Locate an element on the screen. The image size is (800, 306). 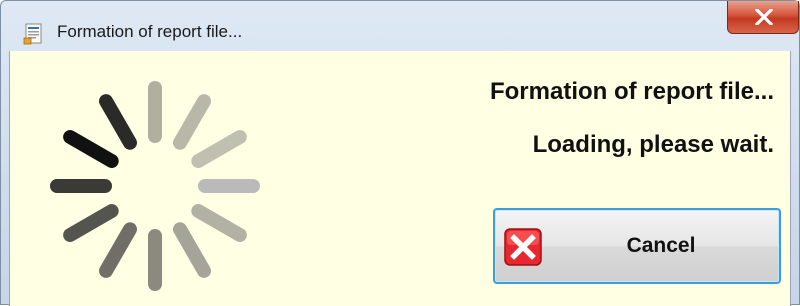
close-x-icon is located at coordinates (764, 17).